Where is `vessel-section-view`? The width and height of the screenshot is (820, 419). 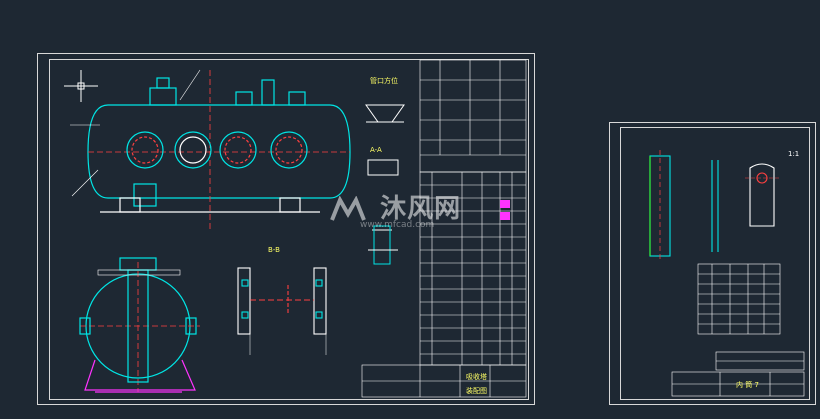
vessel-section-view is located at coordinates (139, 325).